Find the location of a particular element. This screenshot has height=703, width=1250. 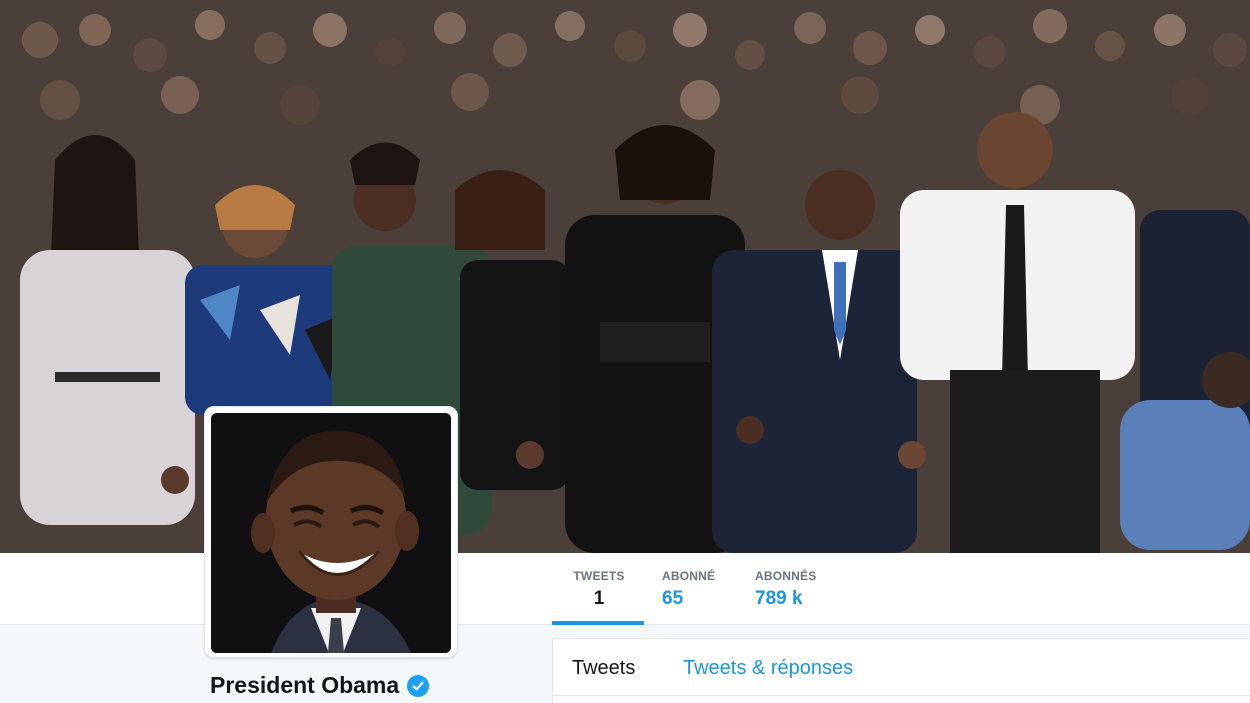

stat-tweets: TWEETS 1 is located at coordinates (599, 589).